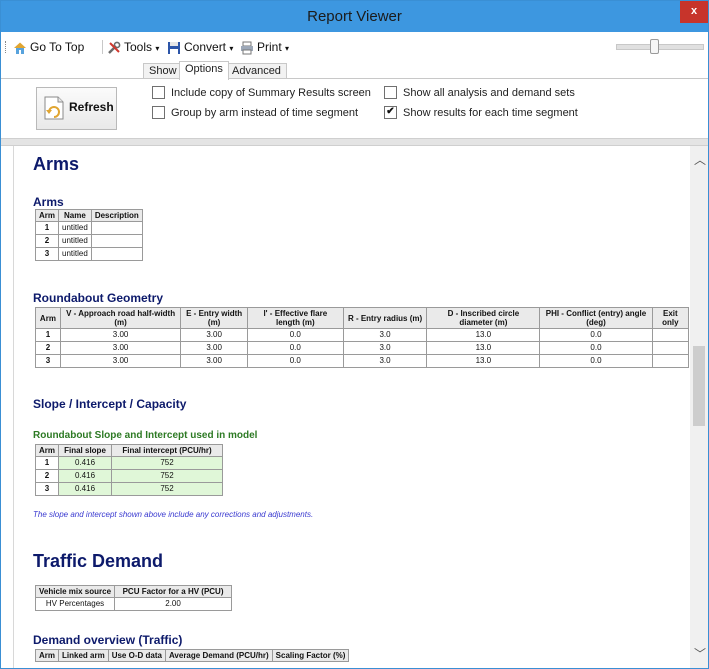  I want to click on table-row: 2 untitled, so click(88, 241).